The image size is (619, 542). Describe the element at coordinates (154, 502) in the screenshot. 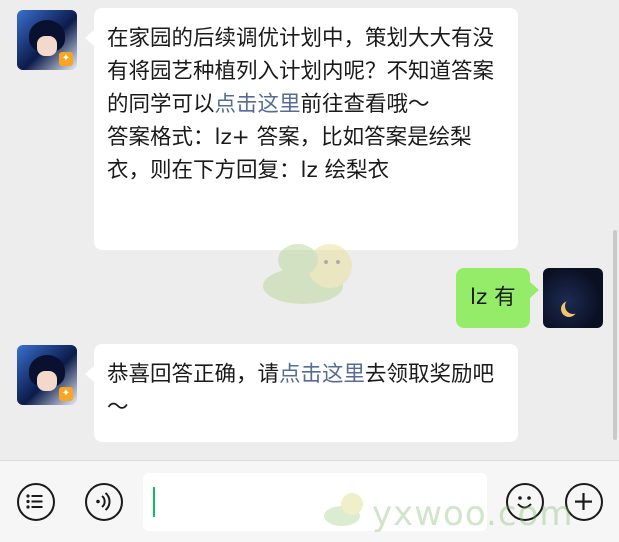

I see `text-caret` at that location.